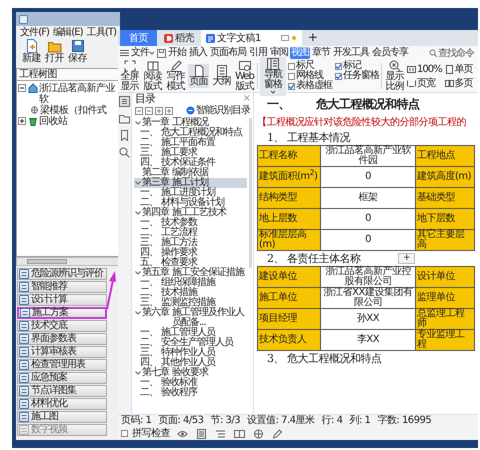  I want to click on outline-item: 一、 施工管理人员, so click(190, 333).